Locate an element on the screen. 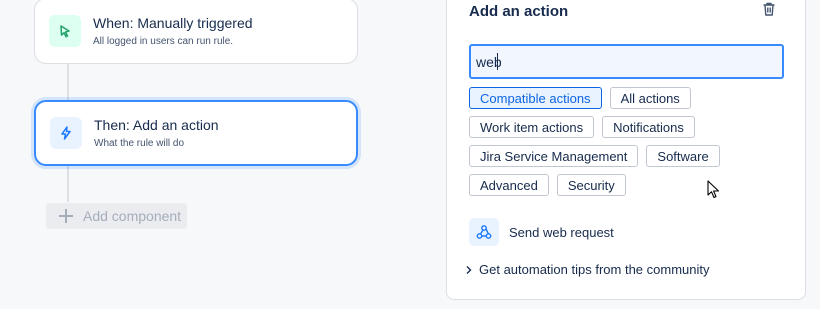  add-component-button: Add component is located at coordinates (116, 216).